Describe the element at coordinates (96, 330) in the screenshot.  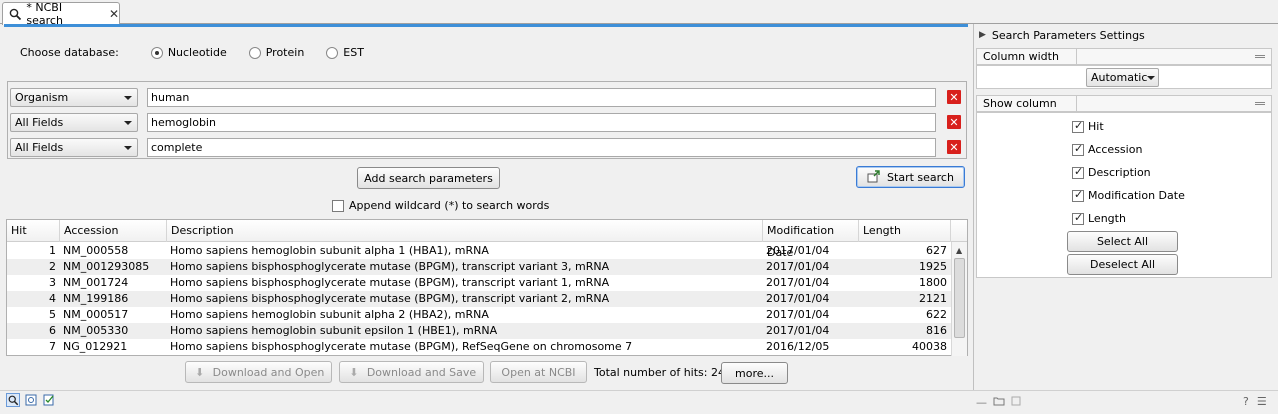
I see `cell-accession: NM_005330` at that location.